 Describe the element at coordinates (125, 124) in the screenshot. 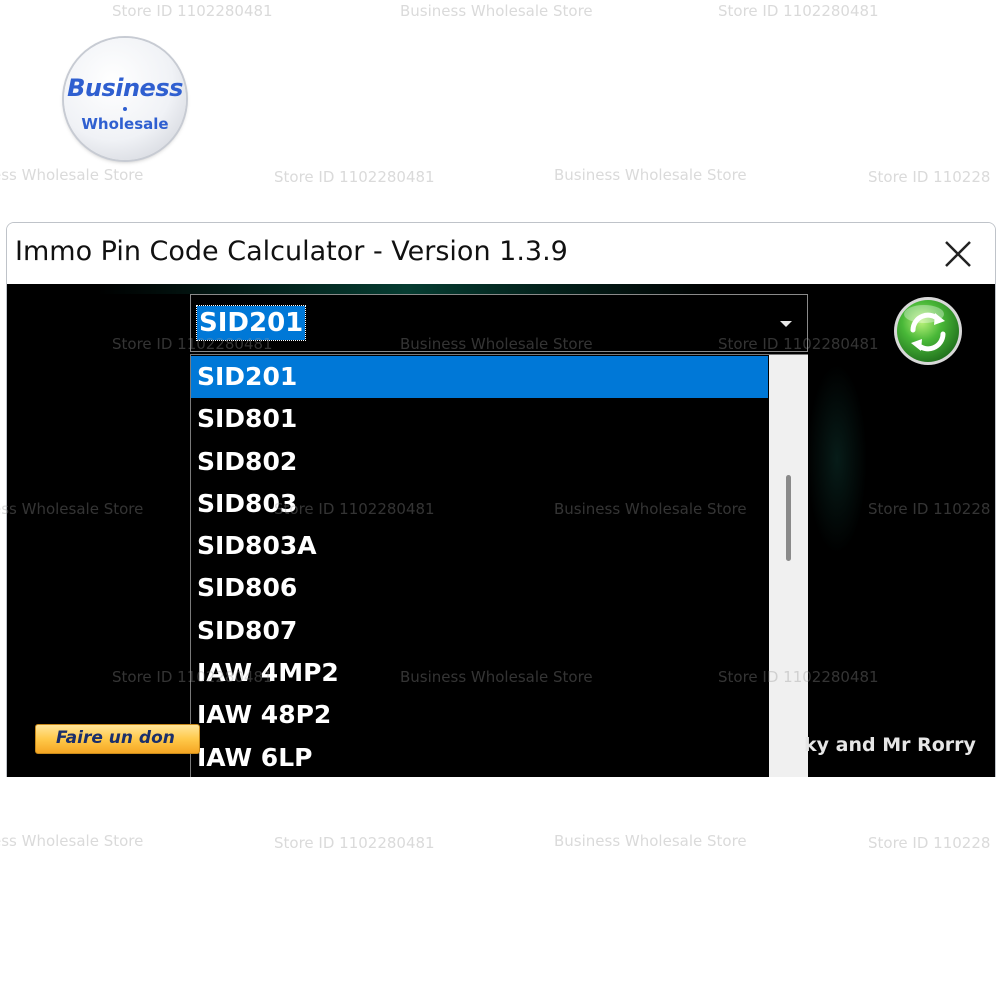

I see `logo-text-wholesale: Wholesale` at that location.